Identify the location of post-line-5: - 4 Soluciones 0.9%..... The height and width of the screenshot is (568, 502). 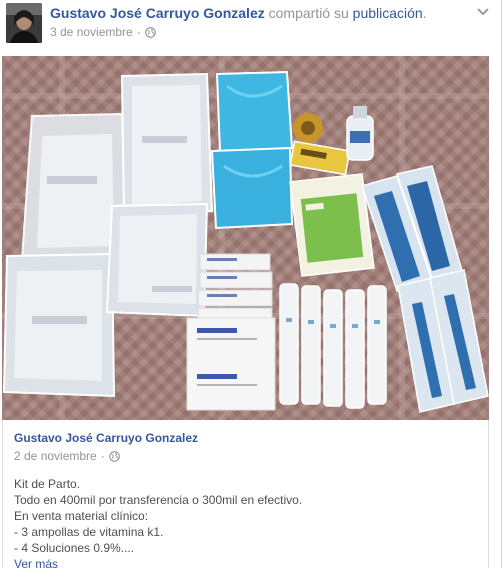
(74, 548).